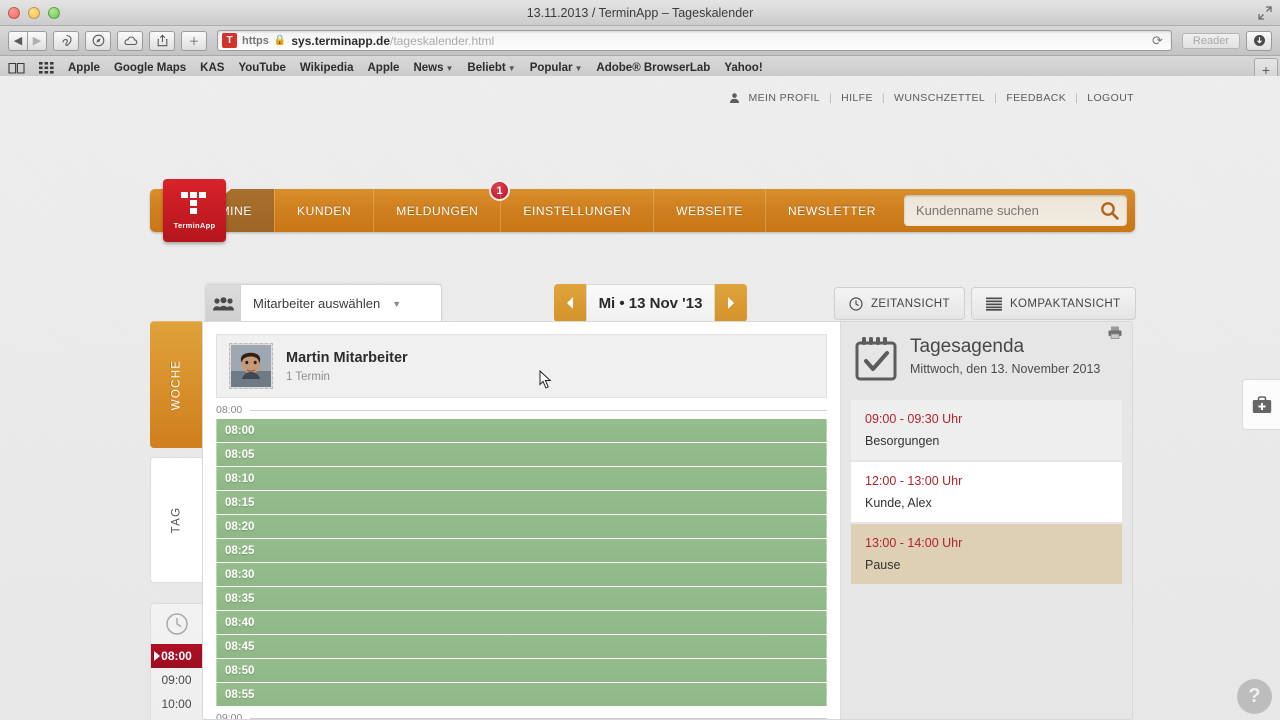 Image resolution: width=1280 pixels, height=720 pixels. I want to click on bookmark-folder-label: Beliebt, so click(486, 67).